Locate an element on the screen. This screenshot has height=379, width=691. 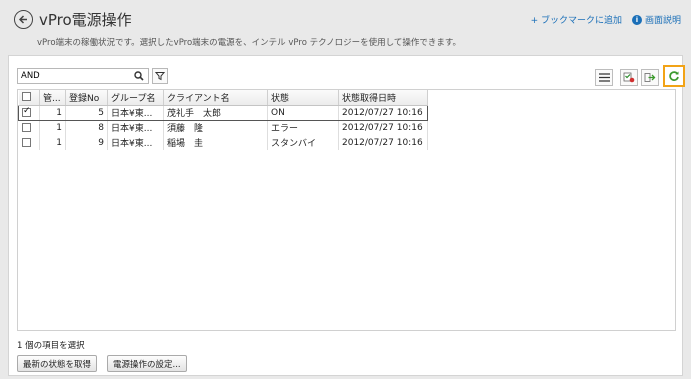
export-button is located at coordinates (650, 77).